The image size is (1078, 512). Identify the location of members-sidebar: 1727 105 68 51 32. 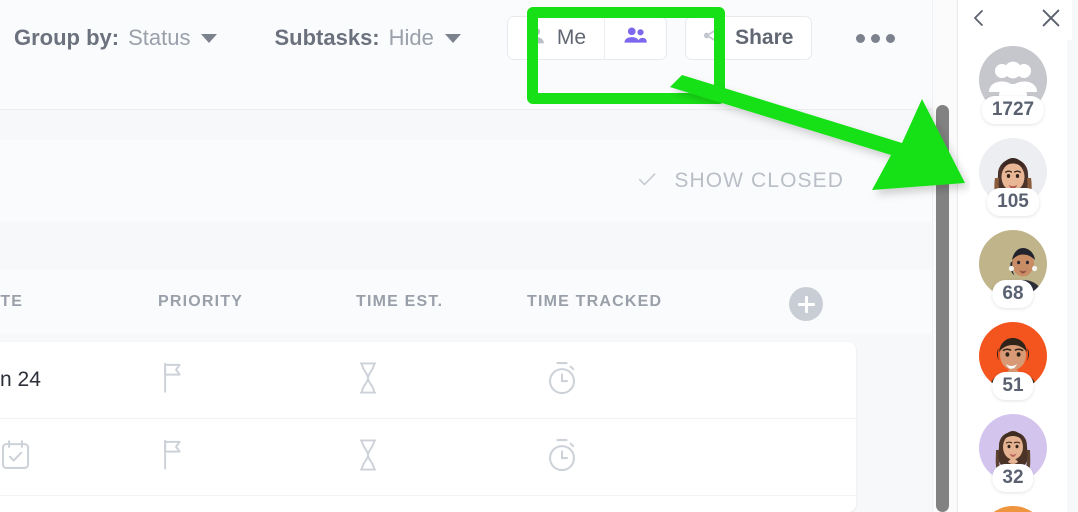
(1014, 256).